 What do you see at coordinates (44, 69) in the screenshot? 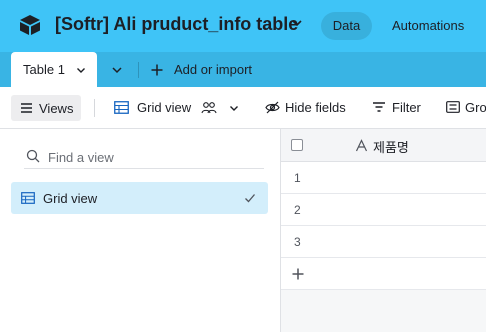
I see `tab-label: Table 1` at bounding box center [44, 69].